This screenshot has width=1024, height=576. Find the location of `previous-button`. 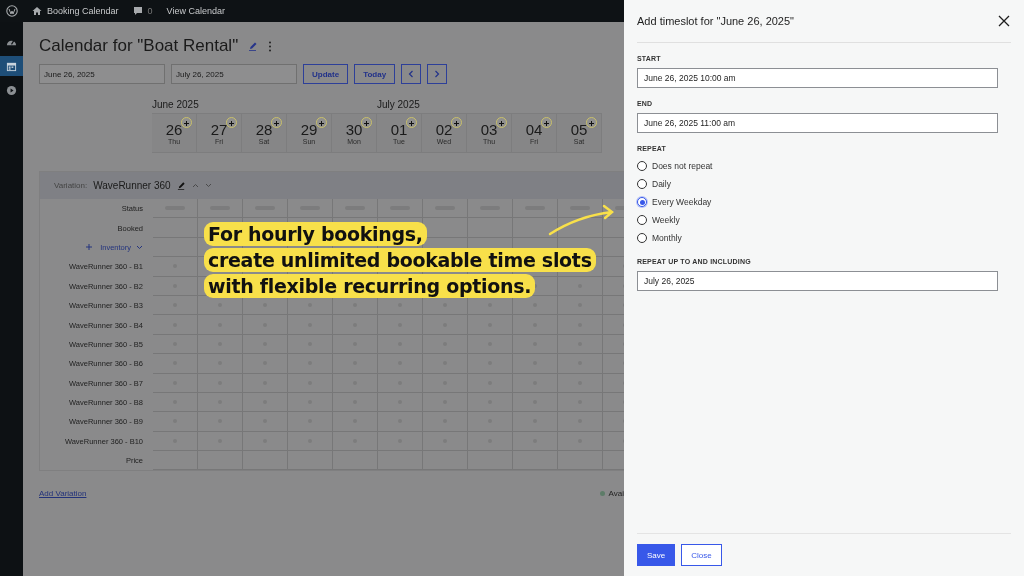

previous-button is located at coordinates (411, 74).